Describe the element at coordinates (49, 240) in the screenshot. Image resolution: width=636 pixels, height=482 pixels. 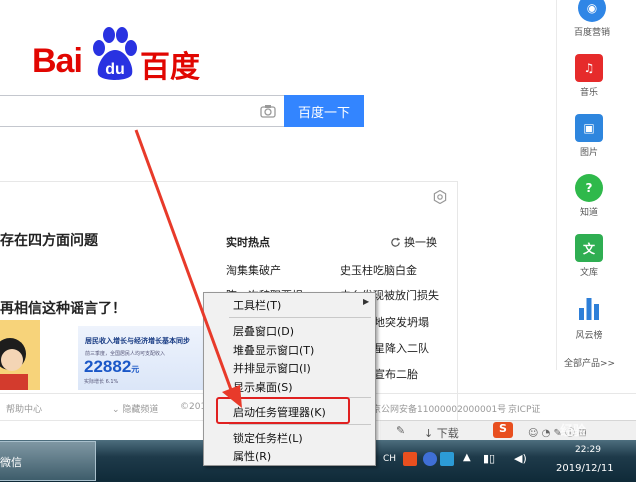
I see `news-headline: 存在四方面问题` at that location.